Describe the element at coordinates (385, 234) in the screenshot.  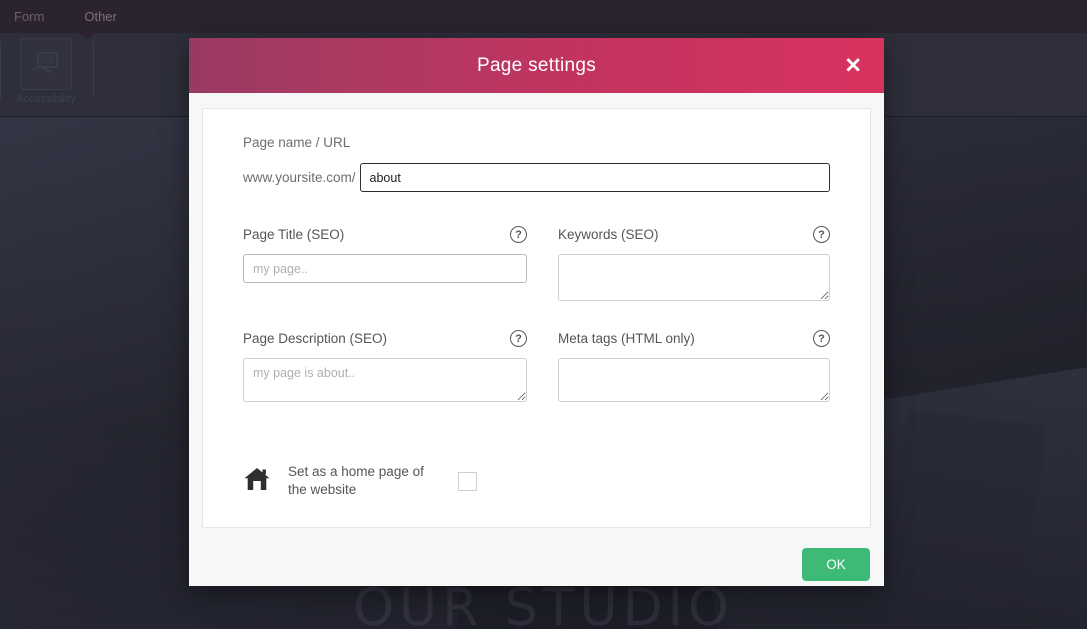
I see `page-title-header: Page Title (SEO) ?` at that location.